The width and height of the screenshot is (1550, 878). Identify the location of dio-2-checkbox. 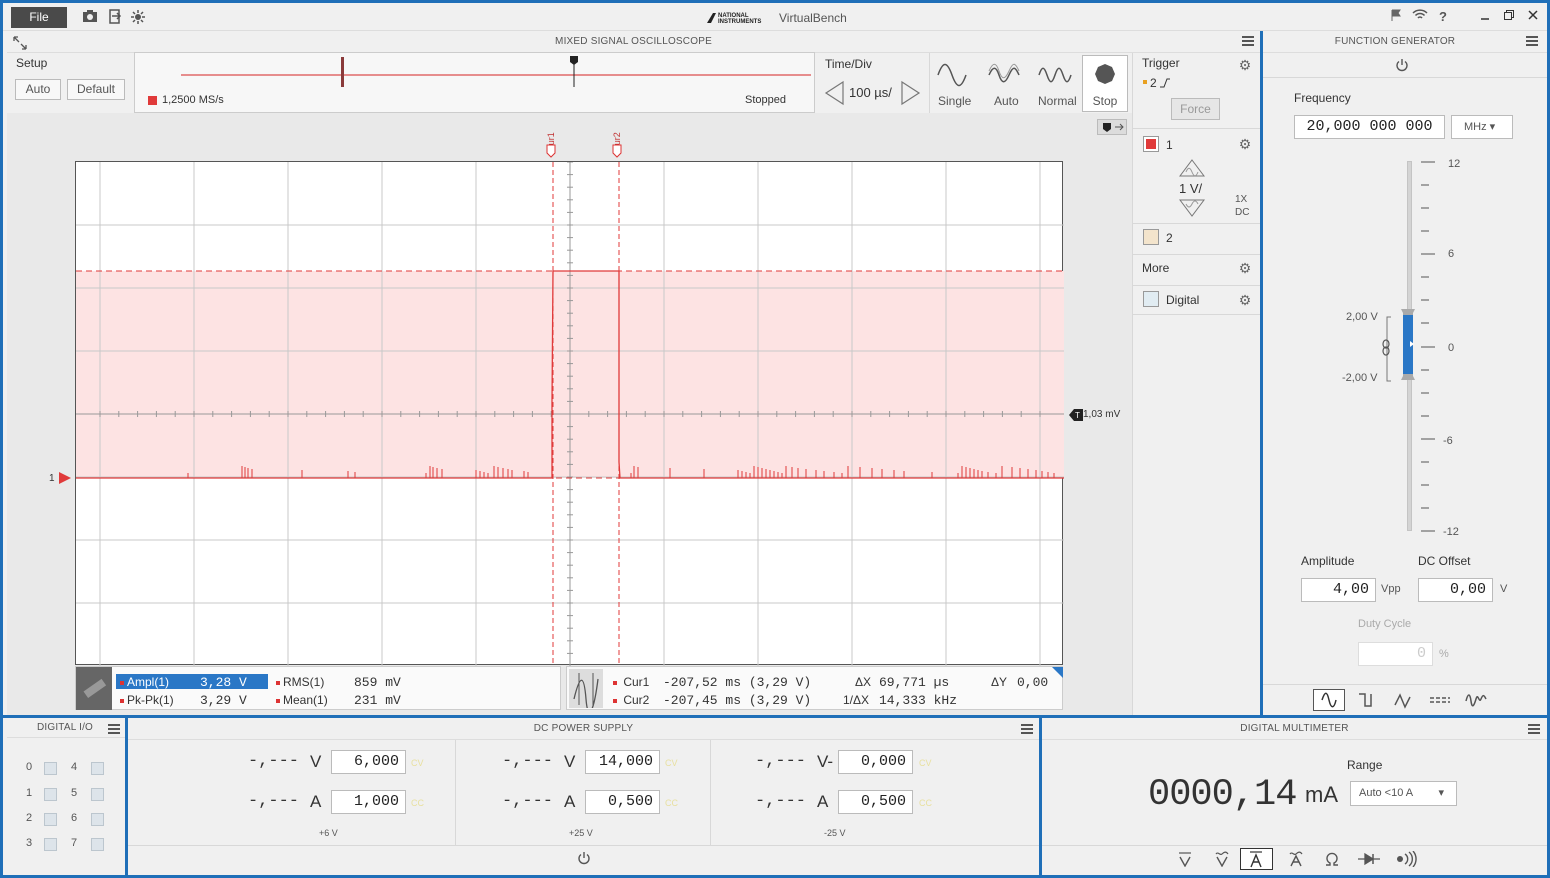
(50, 819).